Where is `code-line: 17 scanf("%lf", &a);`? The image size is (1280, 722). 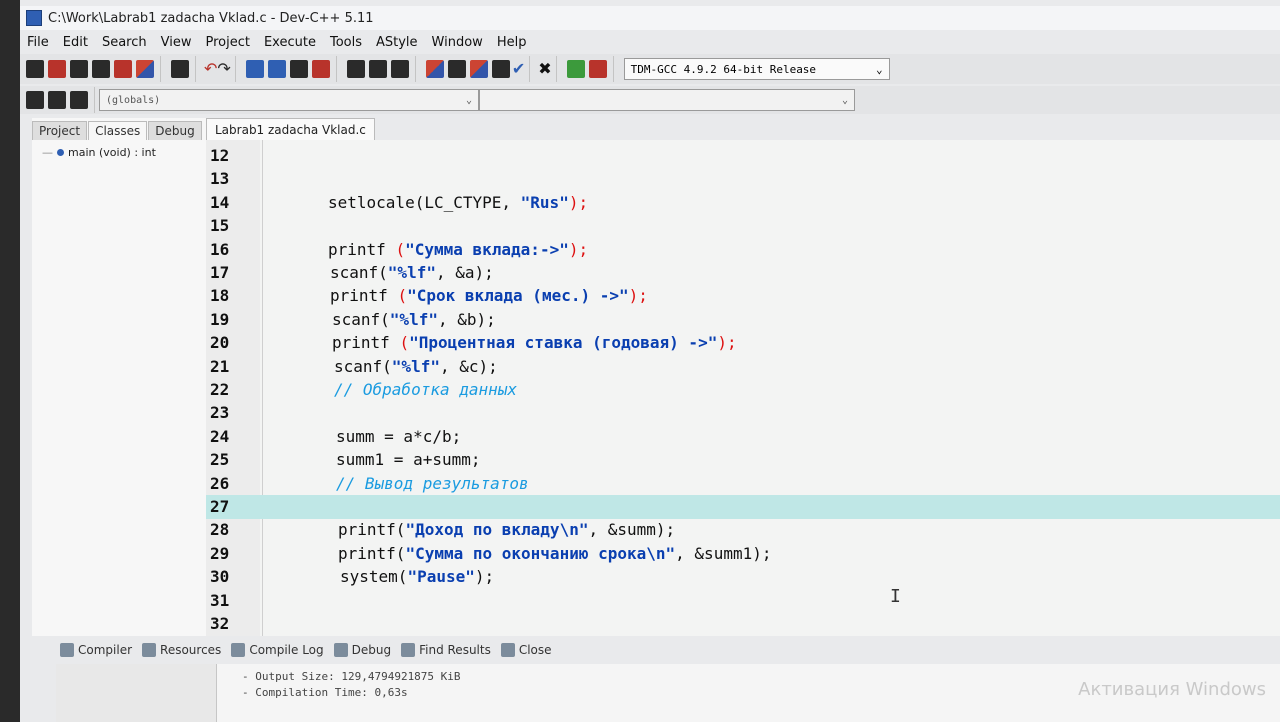 code-line: 17 scanf("%lf", &a); is located at coordinates (743, 273).